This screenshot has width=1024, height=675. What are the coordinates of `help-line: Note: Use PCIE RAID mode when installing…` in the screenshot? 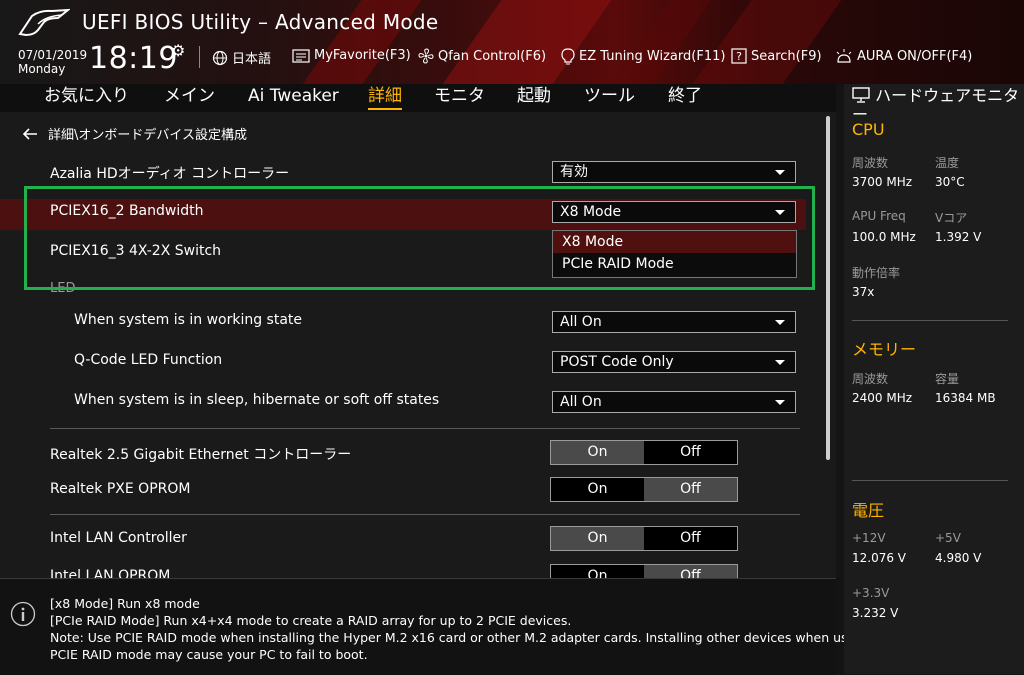 It's located at (458, 637).